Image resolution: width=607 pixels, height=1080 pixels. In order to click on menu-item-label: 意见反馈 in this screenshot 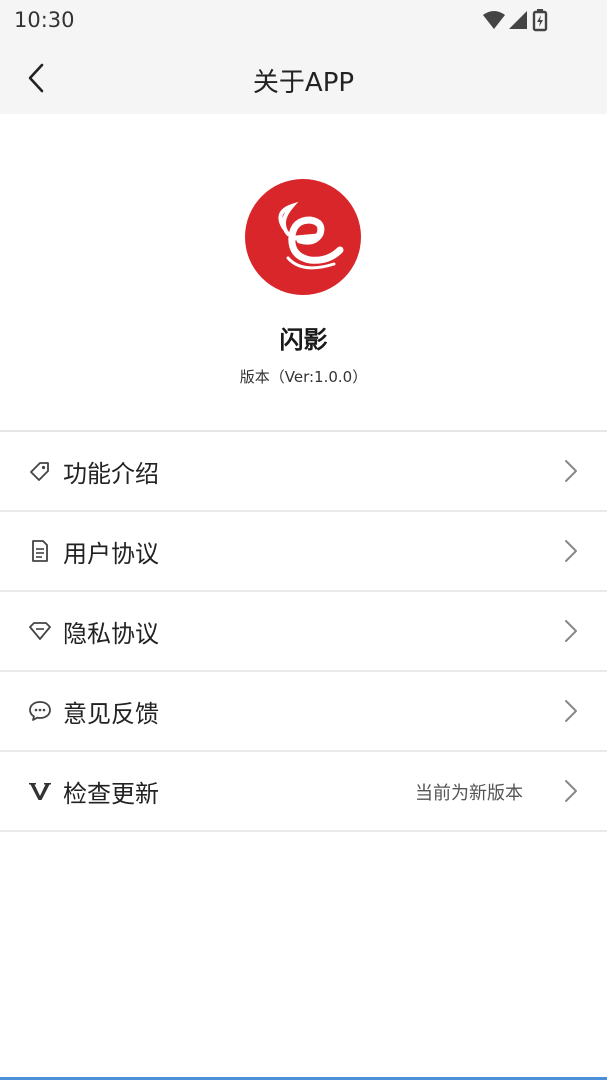, I will do `click(111, 714)`.